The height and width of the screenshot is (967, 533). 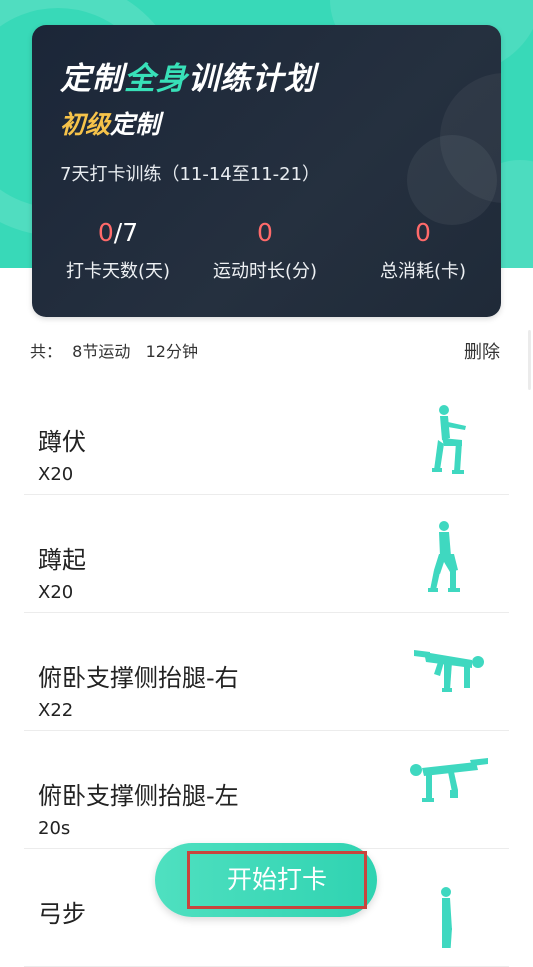 What do you see at coordinates (449, 439) in the screenshot?
I see `squat-pose-icon` at bounding box center [449, 439].